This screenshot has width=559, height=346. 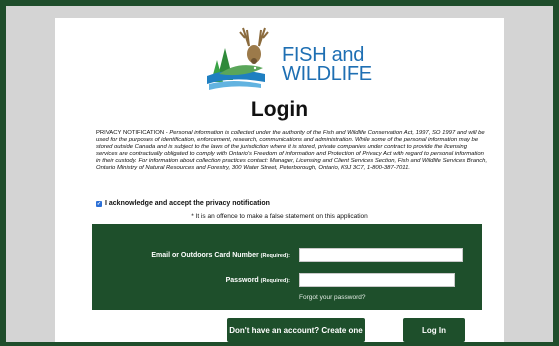 I want to click on email-field, so click(x=381, y=255).